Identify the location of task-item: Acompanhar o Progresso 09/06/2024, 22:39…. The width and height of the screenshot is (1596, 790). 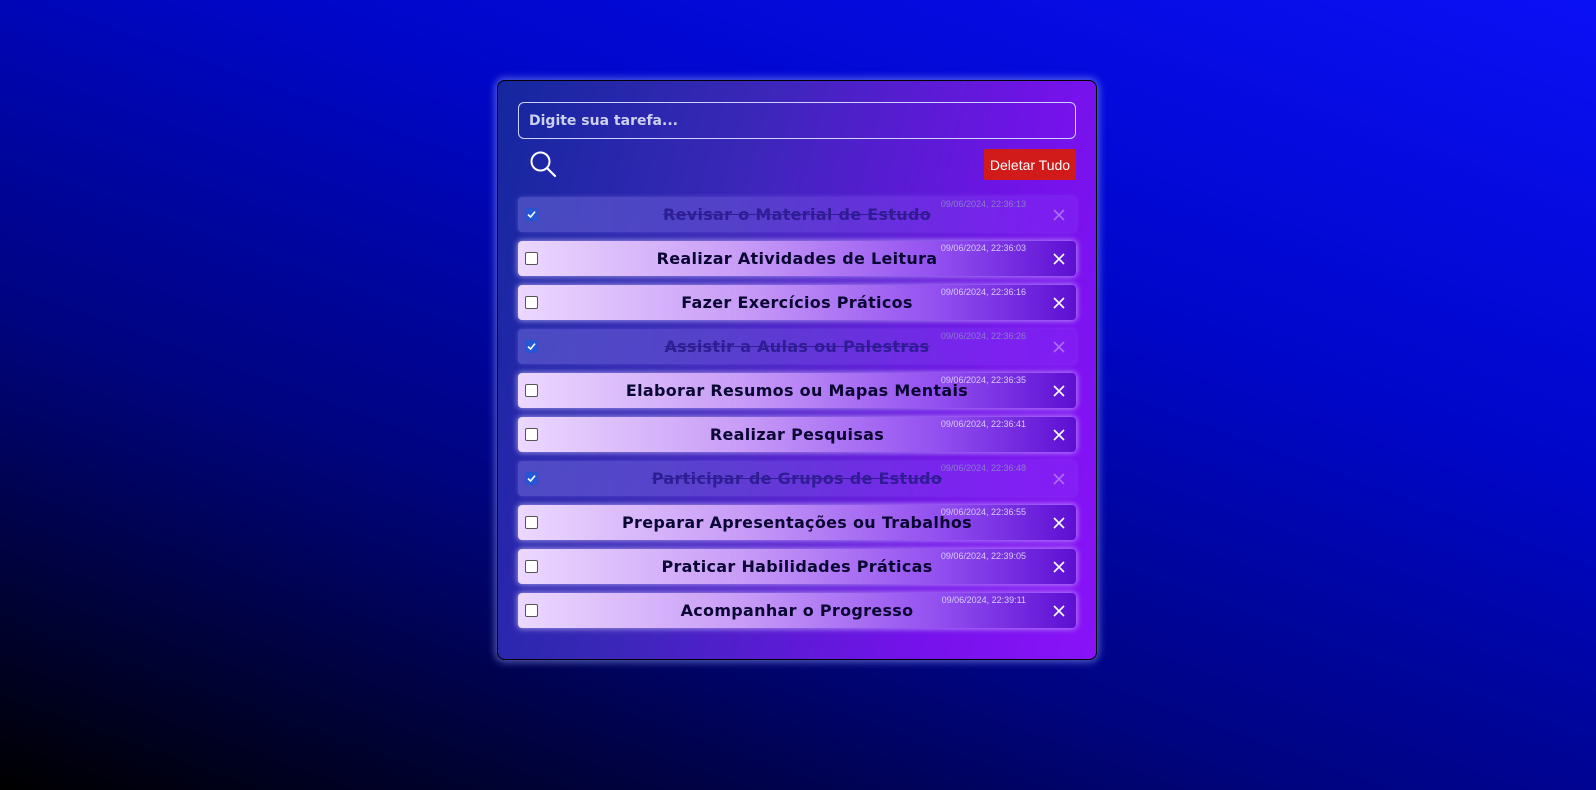
(797, 610).